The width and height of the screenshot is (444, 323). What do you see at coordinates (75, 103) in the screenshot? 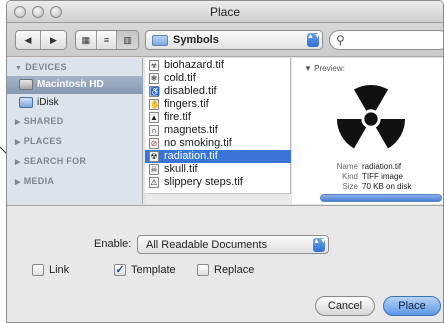
I see `sidebar-item-idisk: iDisk` at bounding box center [75, 103].